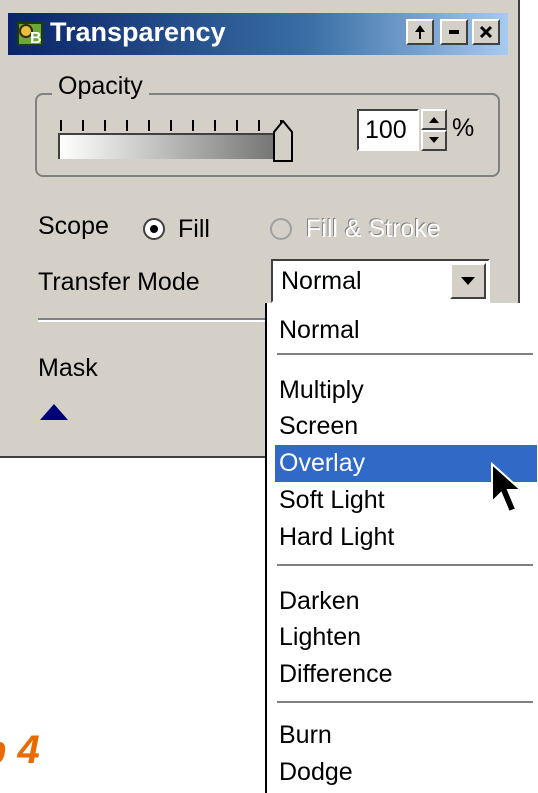 The width and height of the screenshot is (538, 793). I want to click on minimize-button, so click(454, 32).